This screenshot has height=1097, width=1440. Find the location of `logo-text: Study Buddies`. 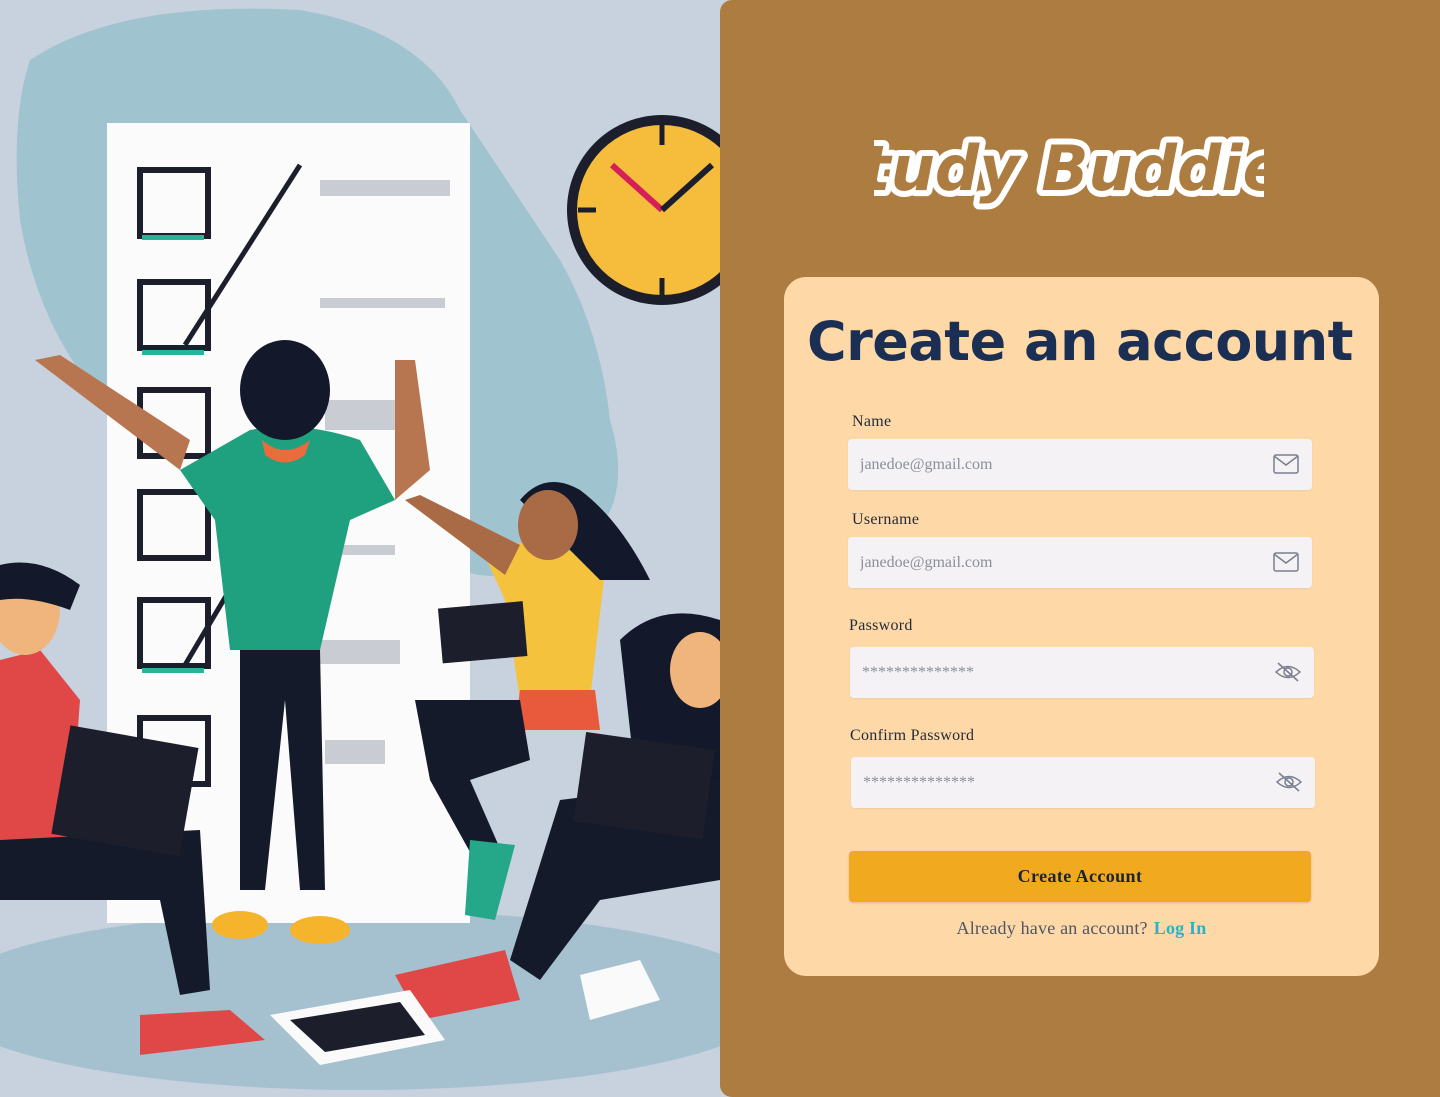

logo-text: Study Buddies is located at coordinates (1069, 168).